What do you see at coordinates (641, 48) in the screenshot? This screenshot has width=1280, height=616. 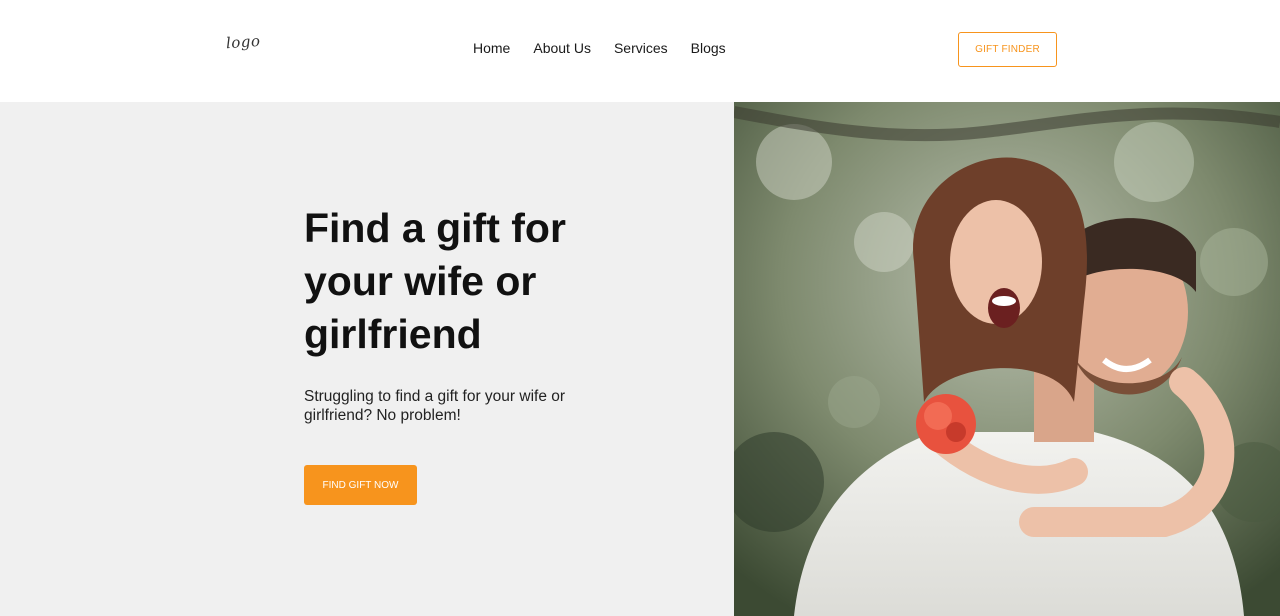 I see `nav-services: Services` at bounding box center [641, 48].